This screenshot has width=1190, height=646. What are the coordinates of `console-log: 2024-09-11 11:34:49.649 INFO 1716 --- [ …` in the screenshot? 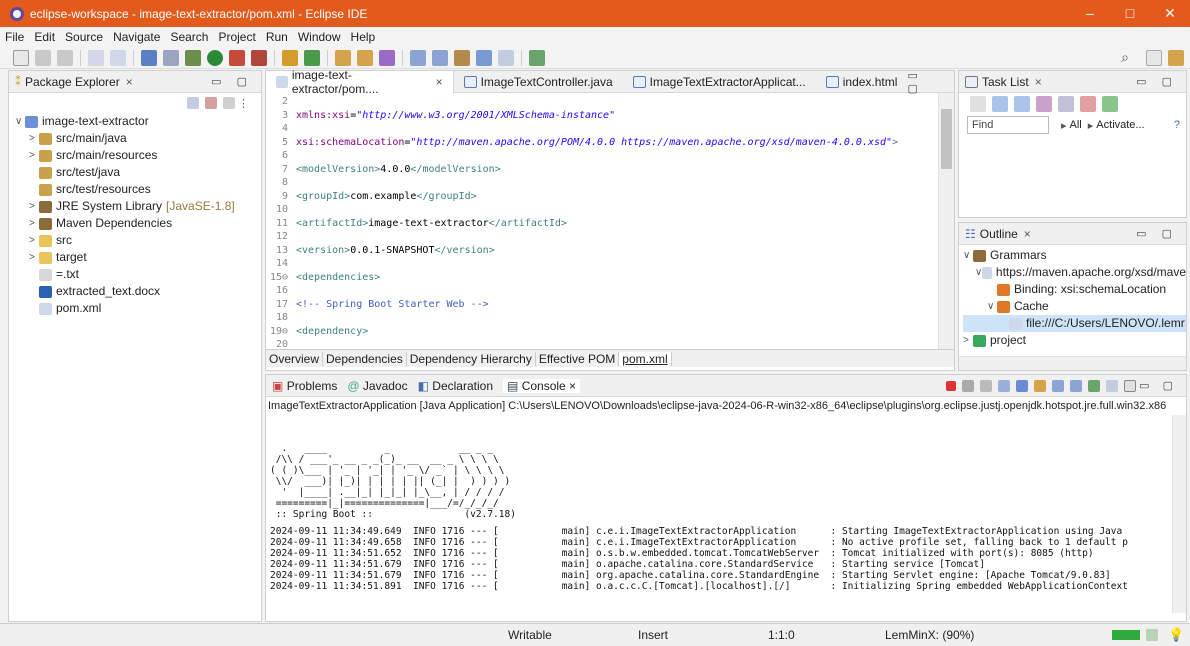 It's located at (726, 556).